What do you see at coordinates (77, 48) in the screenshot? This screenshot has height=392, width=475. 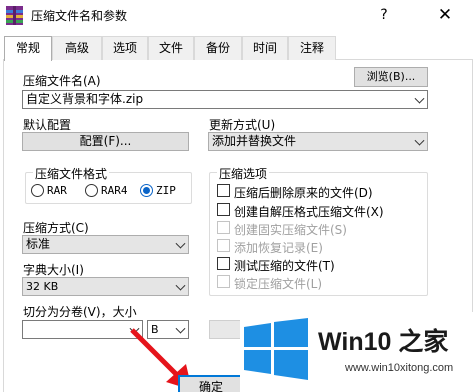 I see `tab-advanced: 高级` at bounding box center [77, 48].